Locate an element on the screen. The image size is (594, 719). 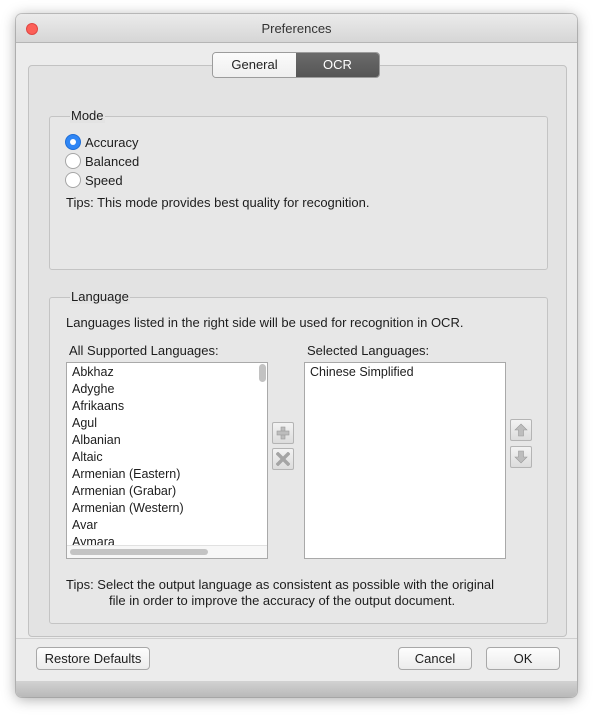
remove-language-button is located at coordinates (283, 459).